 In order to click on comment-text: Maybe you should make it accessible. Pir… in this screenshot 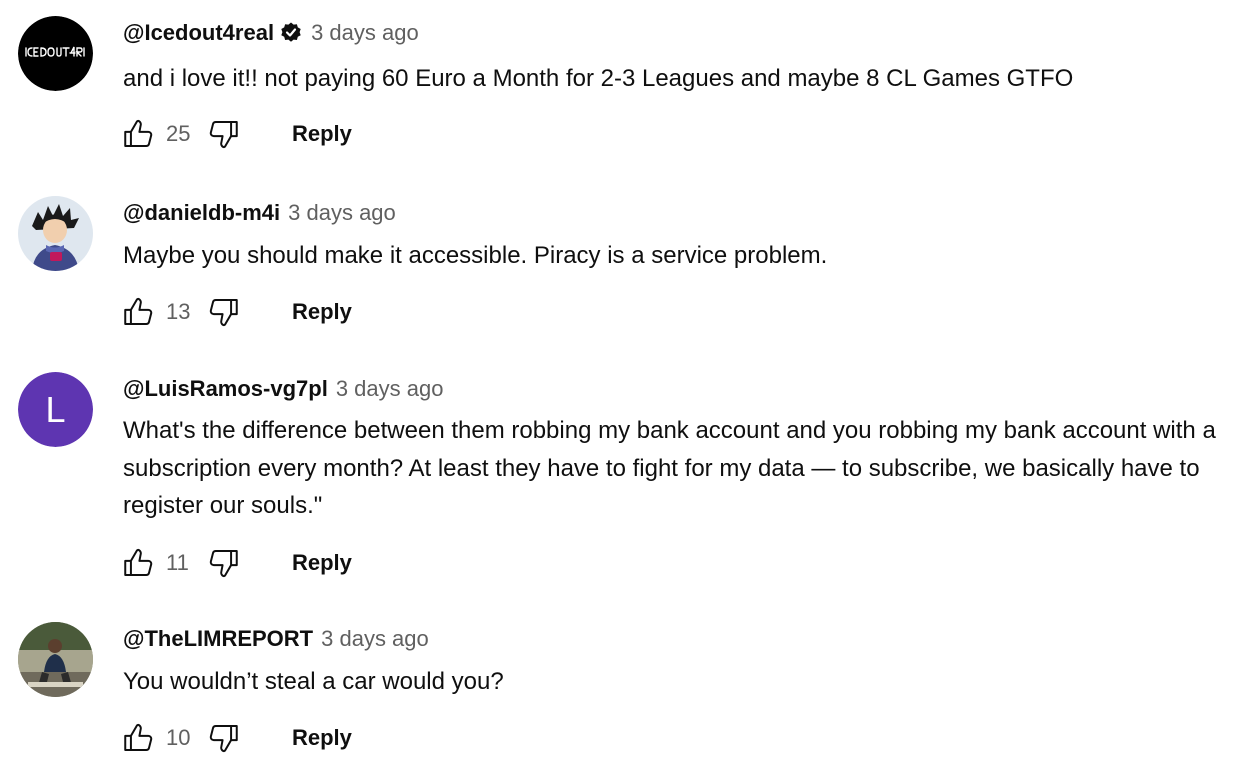, I will do `click(475, 255)`.